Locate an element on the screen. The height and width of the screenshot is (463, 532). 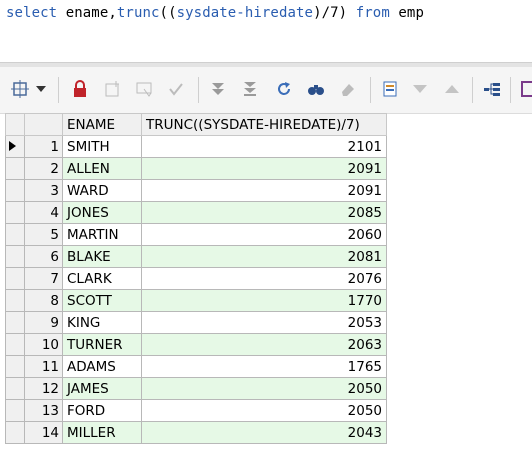
table-row: 8 SCOTT 1770 is located at coordinates (196, 300).